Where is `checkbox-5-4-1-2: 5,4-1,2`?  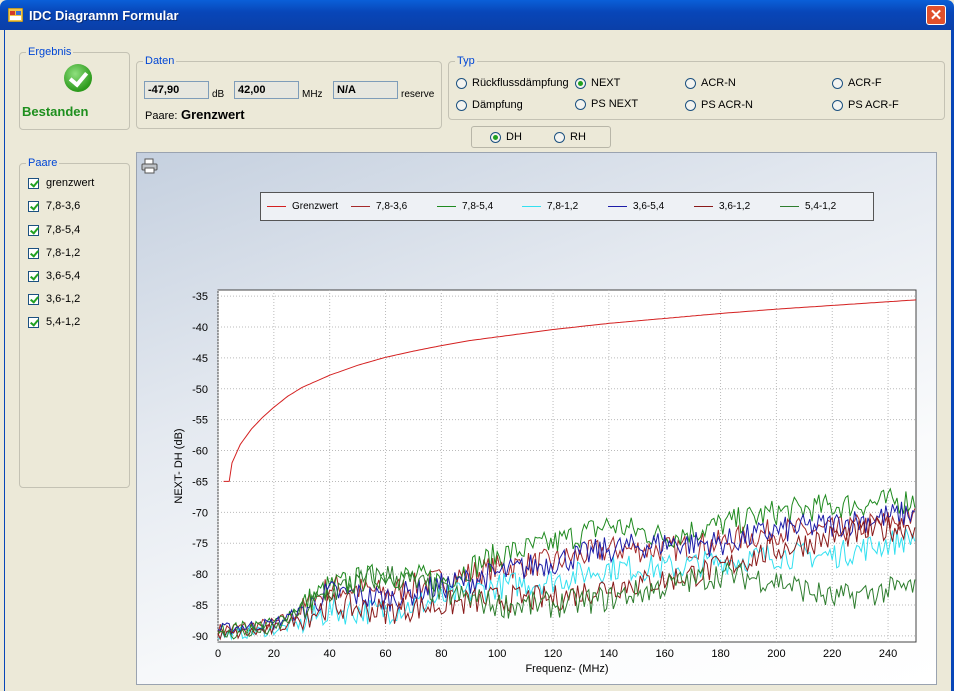
checkbox-5-4-1-2: 5,4-1,2 is located at coordinates (54, 322).